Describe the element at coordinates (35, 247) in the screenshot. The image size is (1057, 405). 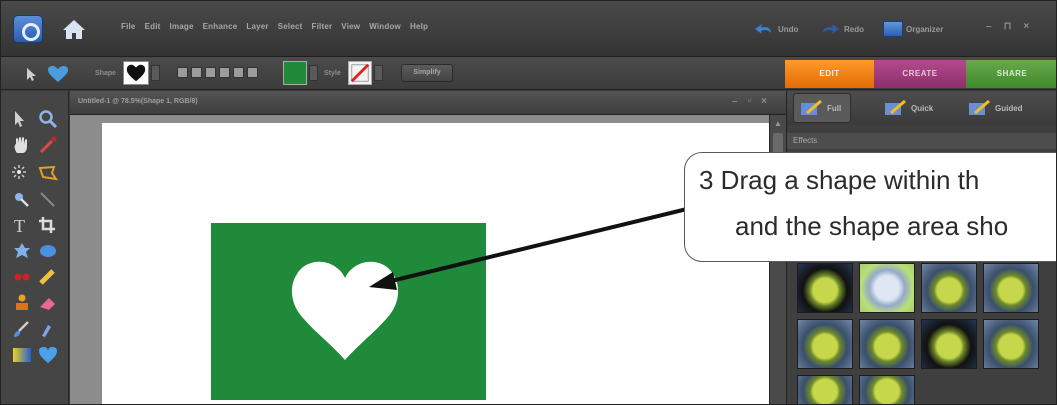
I see `toolbox: T` at that location.